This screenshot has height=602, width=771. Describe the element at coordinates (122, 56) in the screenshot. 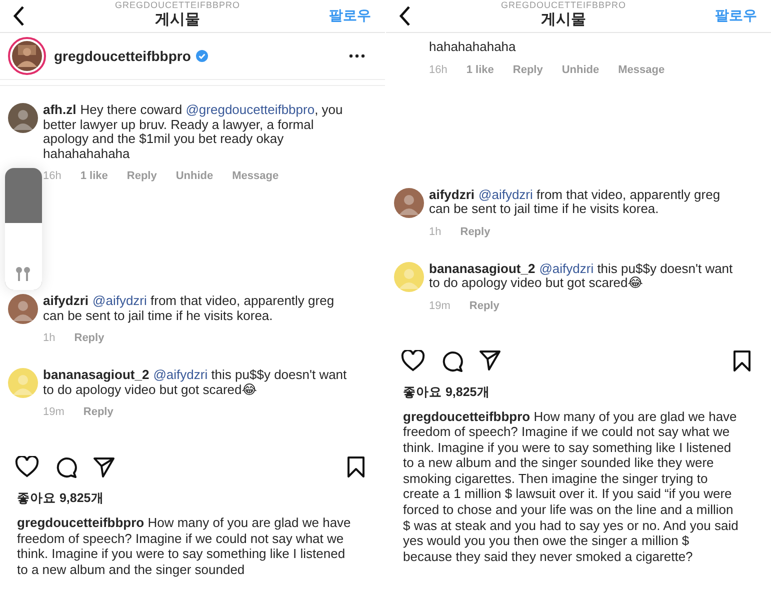

I see `author-username: gregdoucetteifbbpro` at that location.